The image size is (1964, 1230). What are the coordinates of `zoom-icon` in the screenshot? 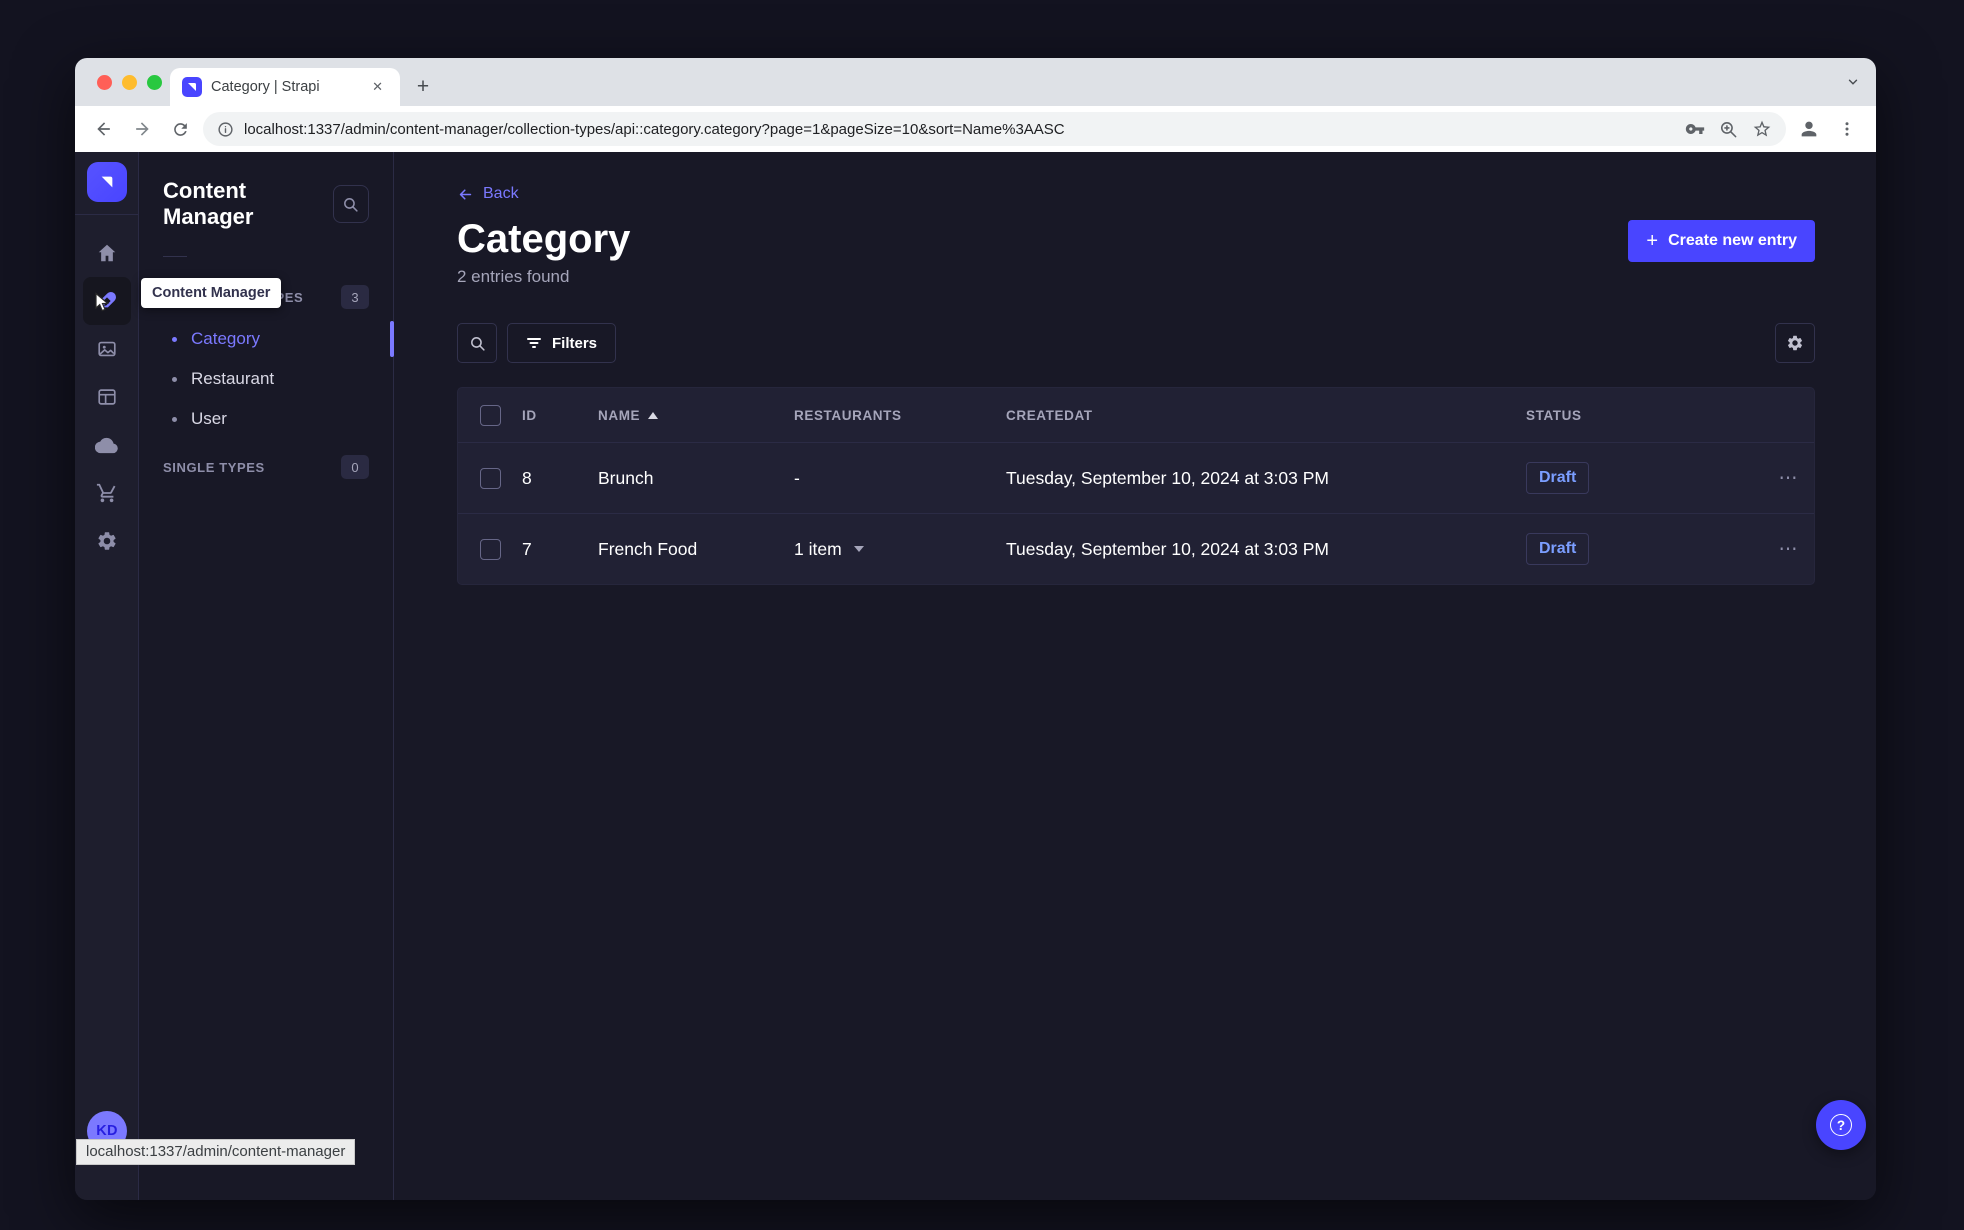 It's located at (1728, 129).